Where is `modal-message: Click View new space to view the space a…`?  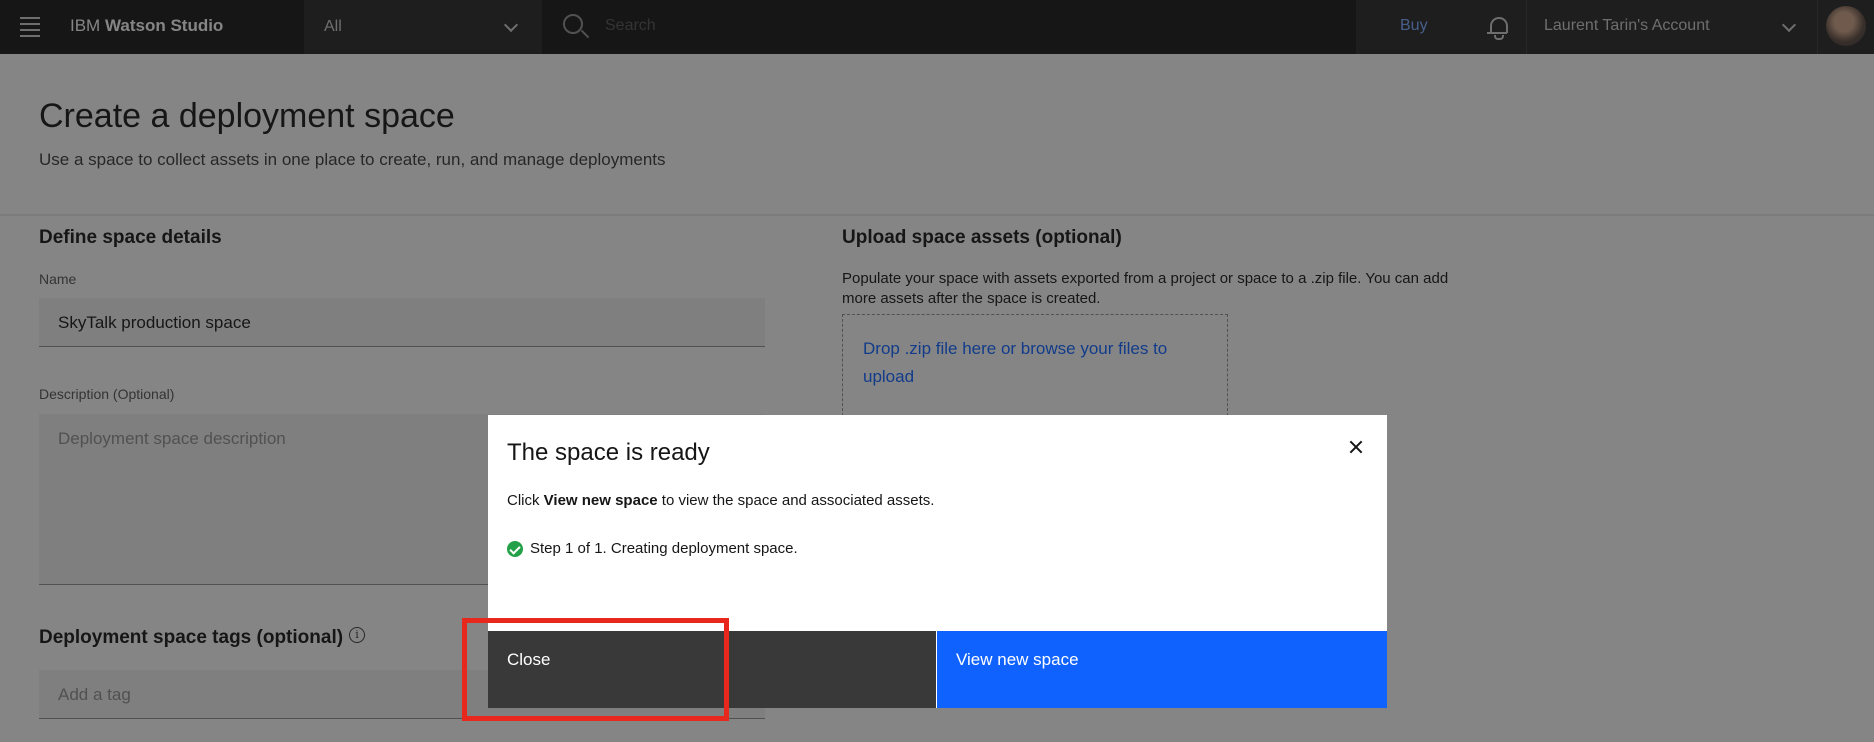 modal-message: Click View new space to view the space a… is located at coordinates (720, 500).